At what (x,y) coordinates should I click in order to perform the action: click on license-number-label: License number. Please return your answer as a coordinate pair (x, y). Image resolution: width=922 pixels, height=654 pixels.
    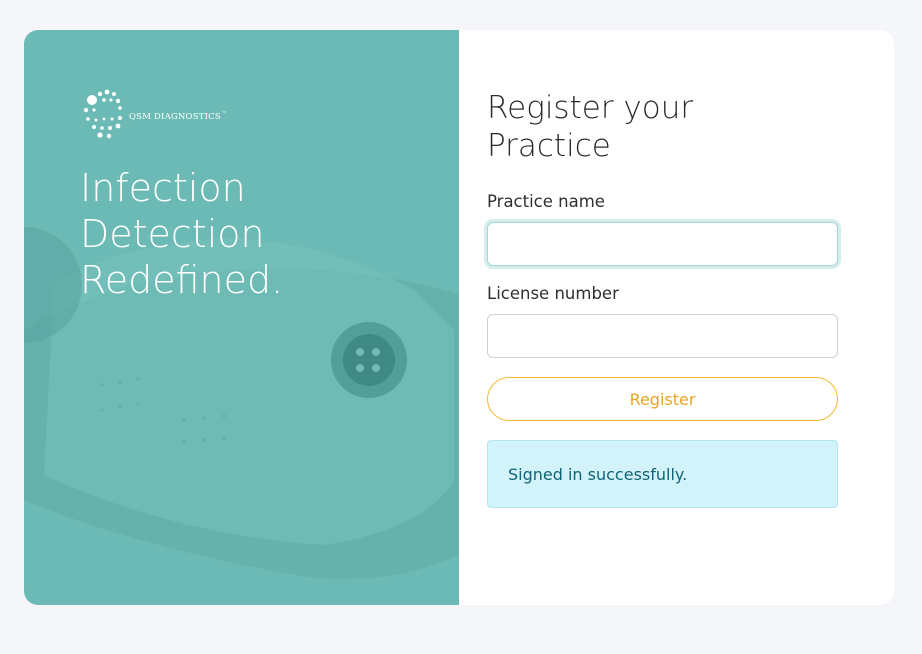
    Looking at the image, I should click on (553, 293).